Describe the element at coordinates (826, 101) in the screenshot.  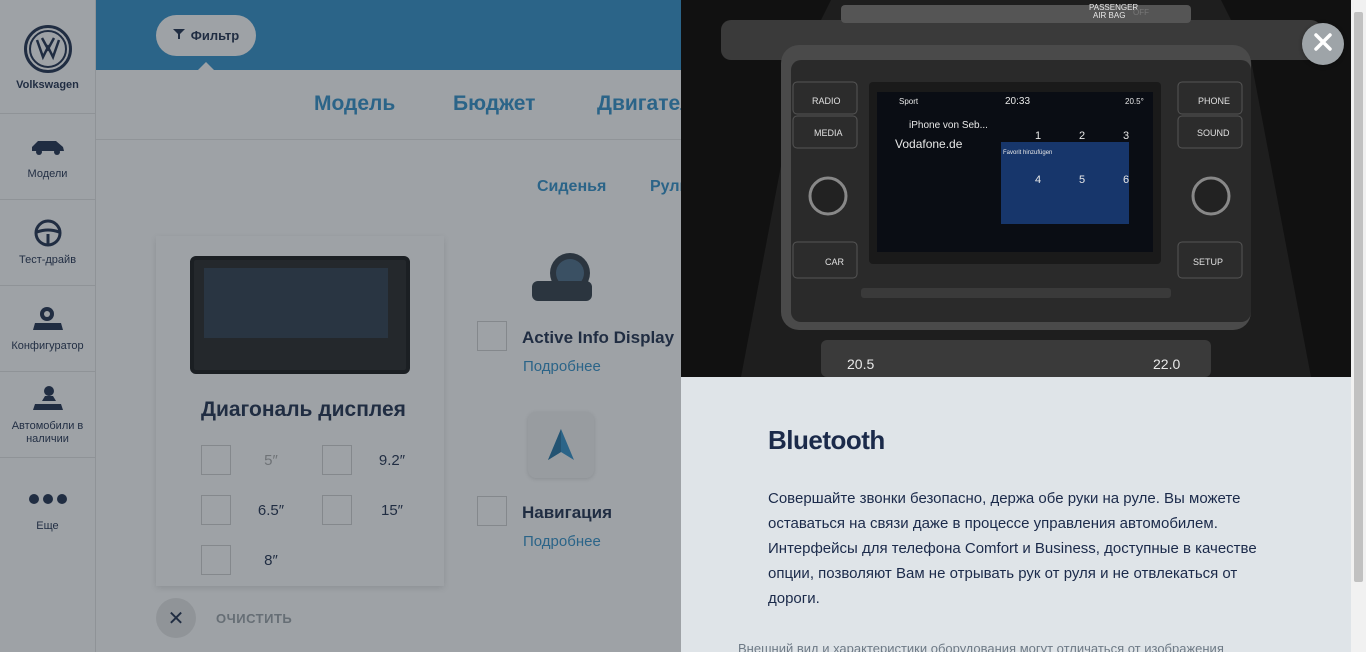
I see `radio-button-label: RADIO` at that location.